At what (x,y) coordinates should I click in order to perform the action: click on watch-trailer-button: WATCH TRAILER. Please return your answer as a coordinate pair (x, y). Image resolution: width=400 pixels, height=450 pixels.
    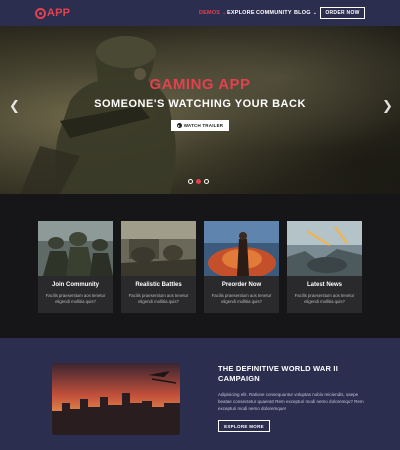
    Looking at the image, I should click on (200, 125).